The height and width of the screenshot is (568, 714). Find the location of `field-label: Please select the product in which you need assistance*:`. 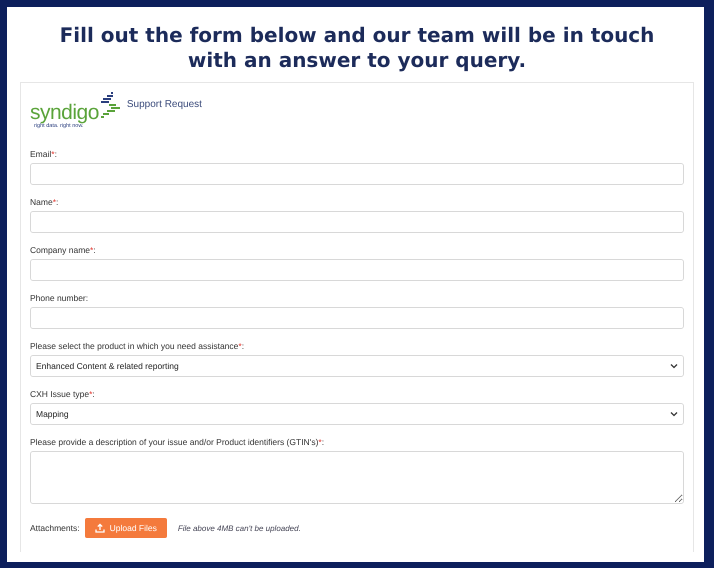

field-label: Please select the product in which you need assistance*: is located at coordinates (138, 346).